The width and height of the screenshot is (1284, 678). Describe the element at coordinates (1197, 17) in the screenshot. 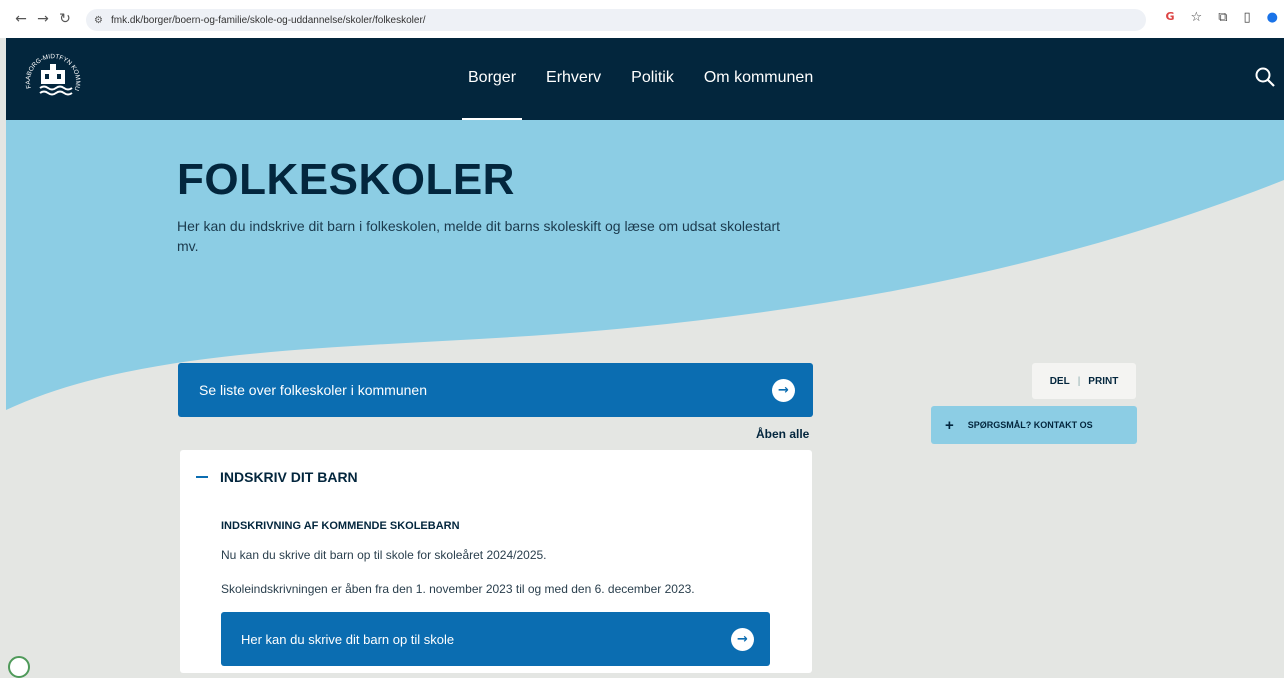

I see `star-icon: ☆` at that location.